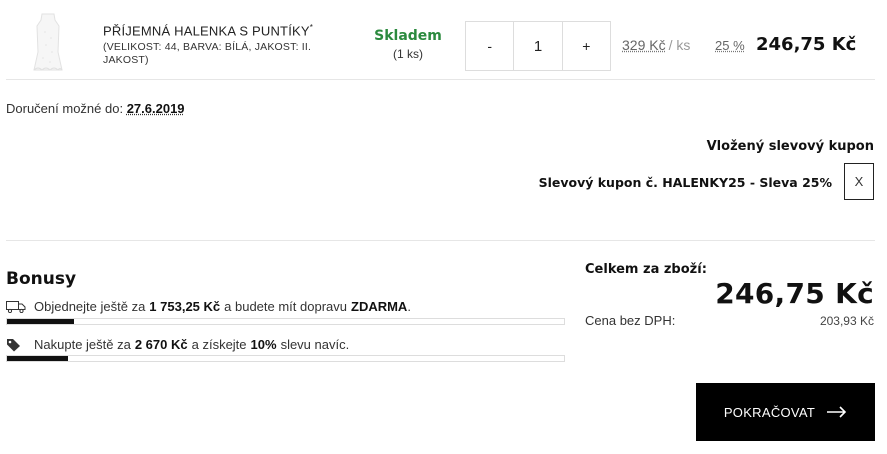 This screenshot has width=887, height=454. I want to click on coupon-description: Slevový kupon č. HALENKY25 - Sleva 25%, so click(685, 182).